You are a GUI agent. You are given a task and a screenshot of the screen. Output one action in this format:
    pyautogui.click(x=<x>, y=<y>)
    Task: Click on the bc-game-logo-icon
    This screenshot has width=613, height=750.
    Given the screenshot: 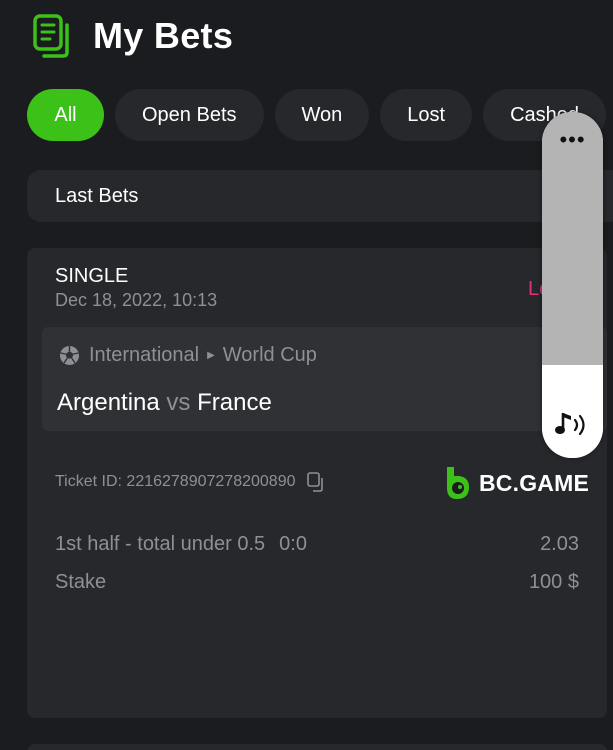 What is the action you would take?
    pyautogui.click(x=458, y=483)
    